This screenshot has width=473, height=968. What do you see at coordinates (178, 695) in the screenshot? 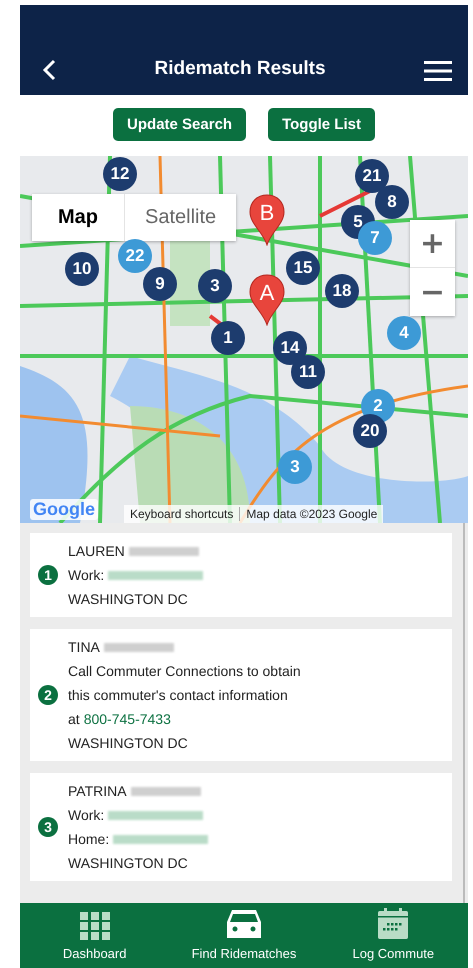
I see `result-text: this commuter's contact information` at bounding box center [178, 695].